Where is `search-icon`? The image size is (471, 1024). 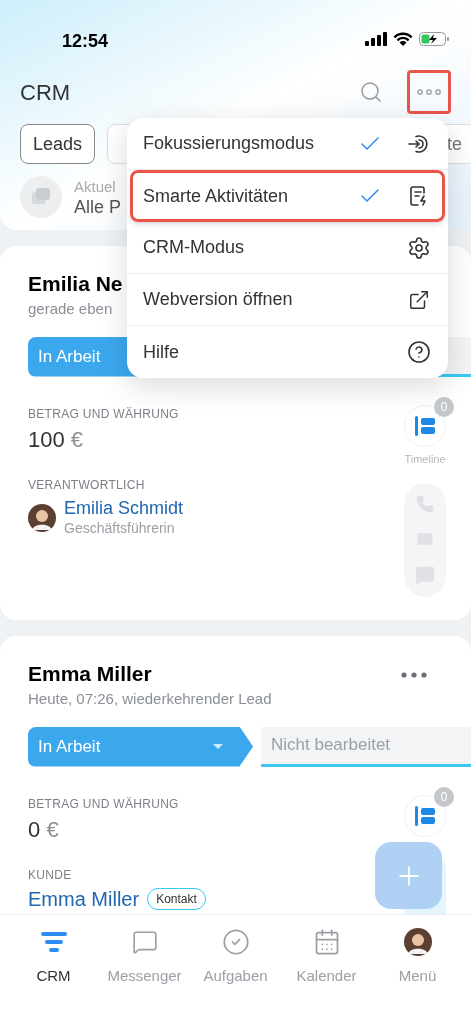
search-icon is located at coordinates (371, 92).